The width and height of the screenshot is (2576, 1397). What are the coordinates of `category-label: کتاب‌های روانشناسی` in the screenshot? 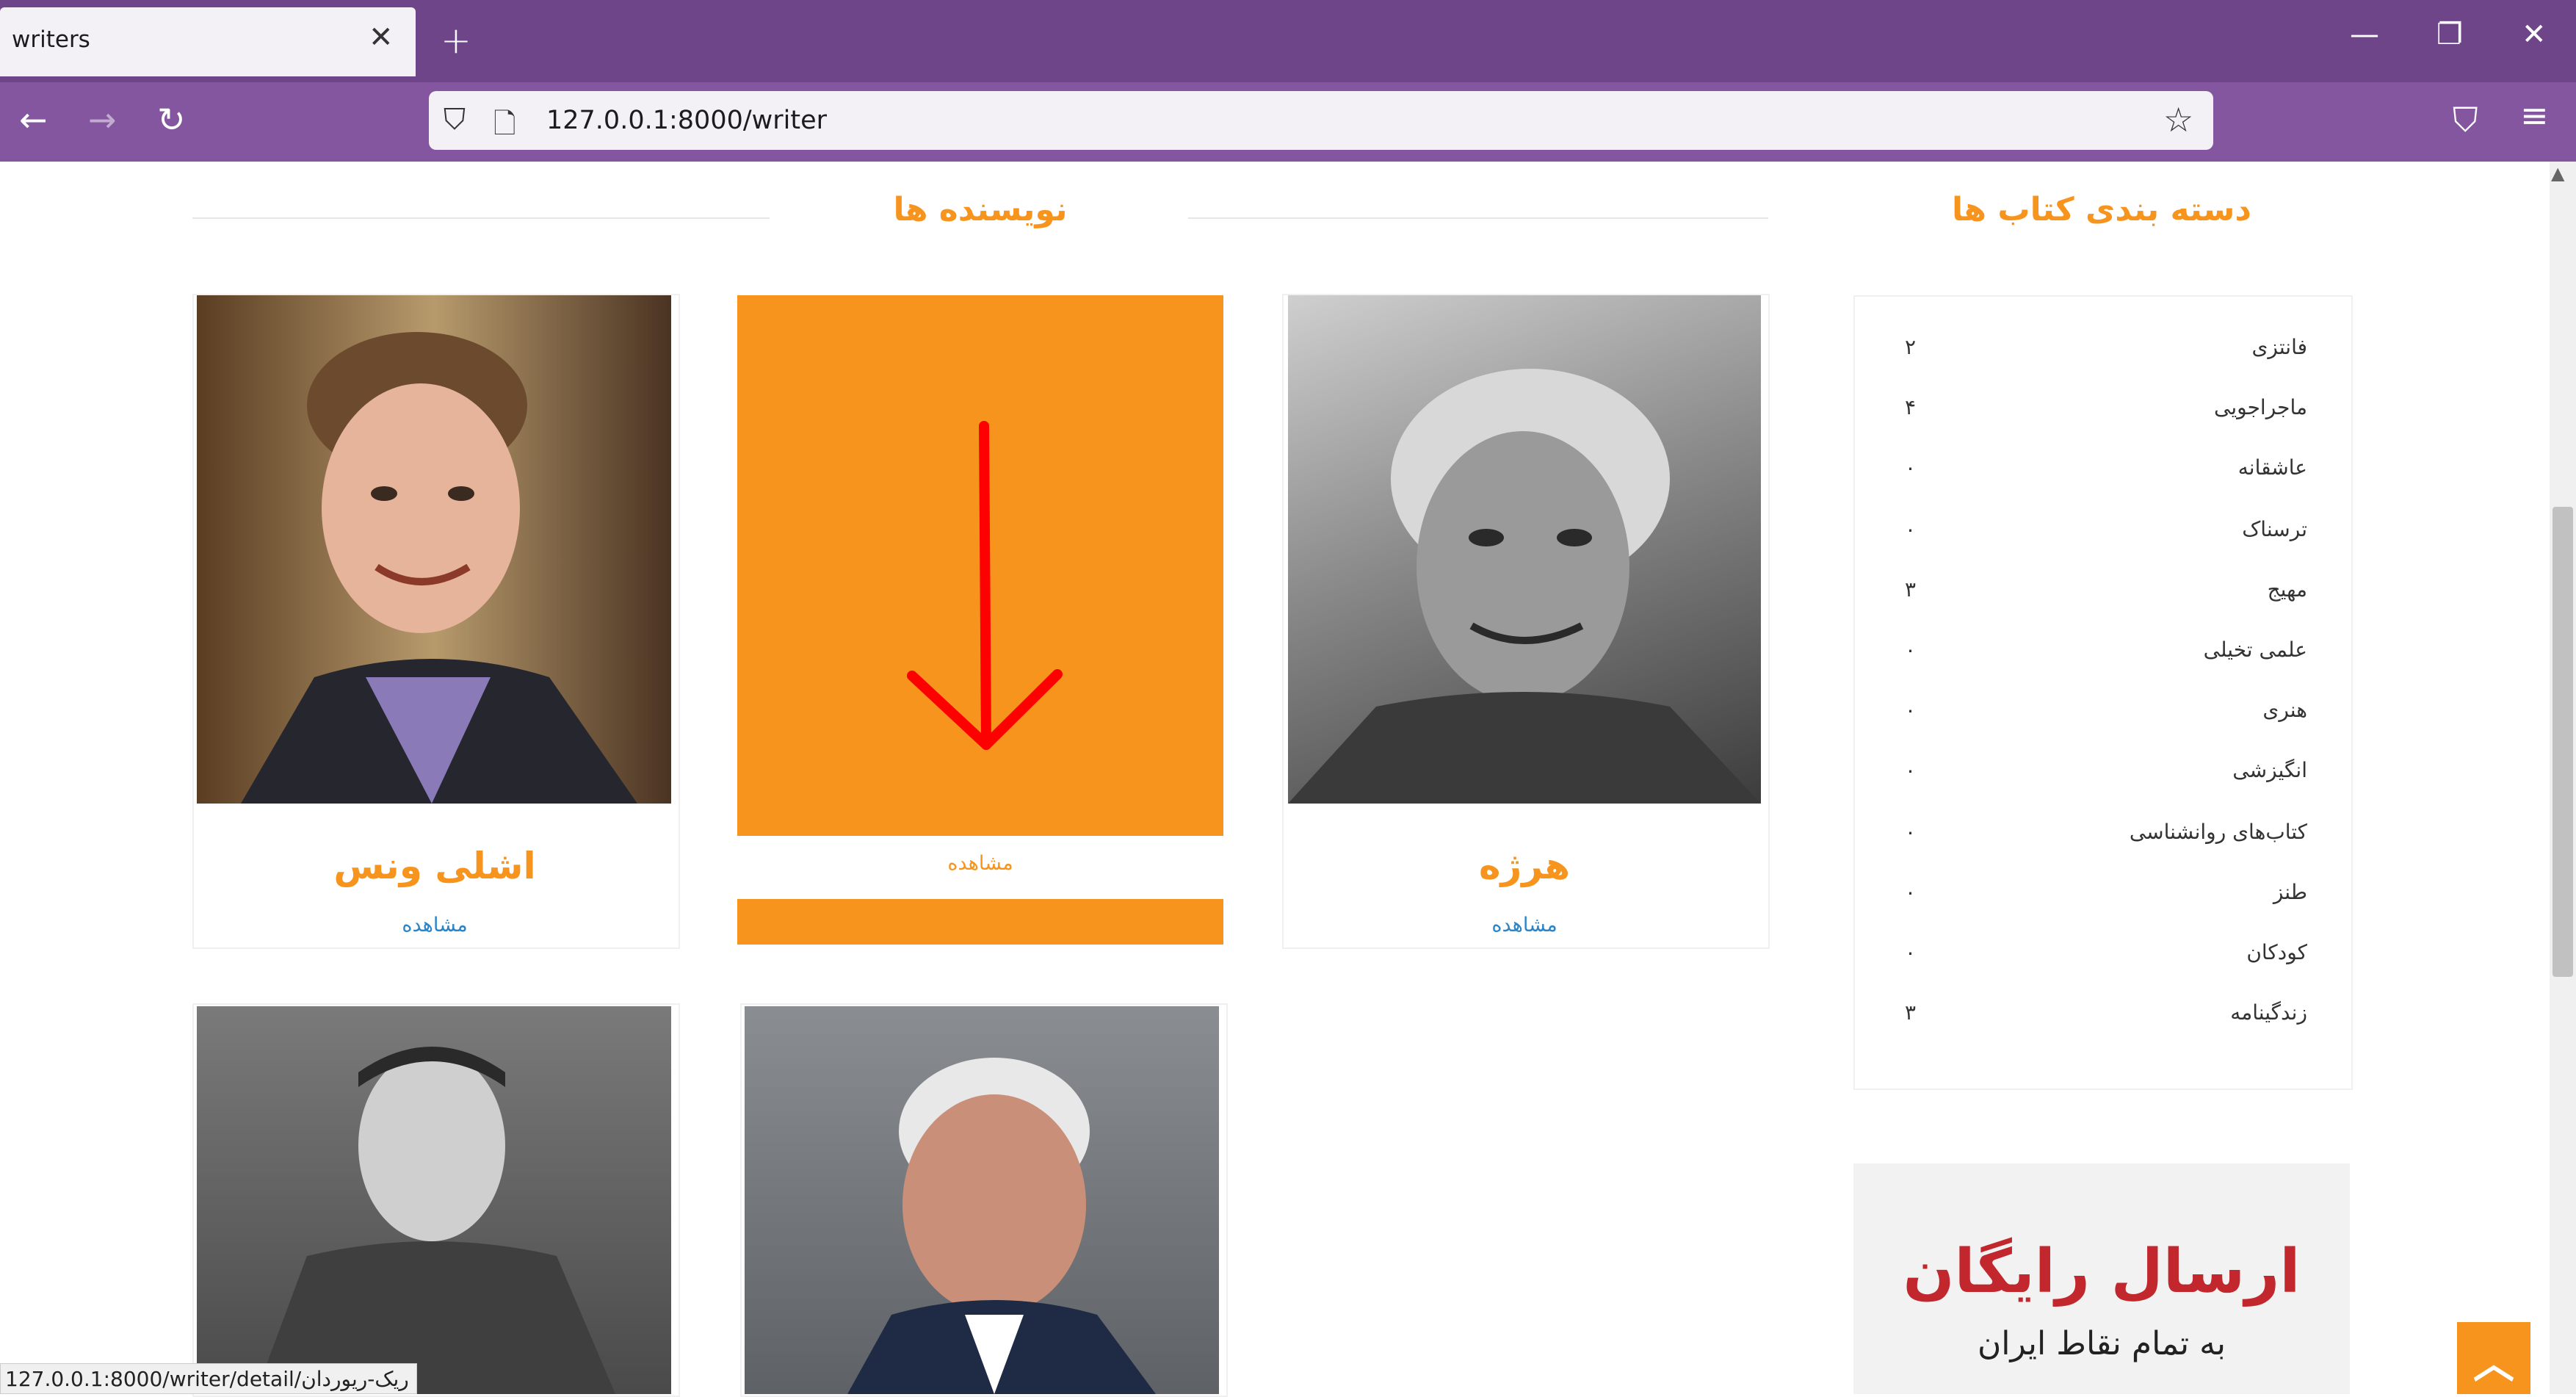 It's located at (2218, 832).